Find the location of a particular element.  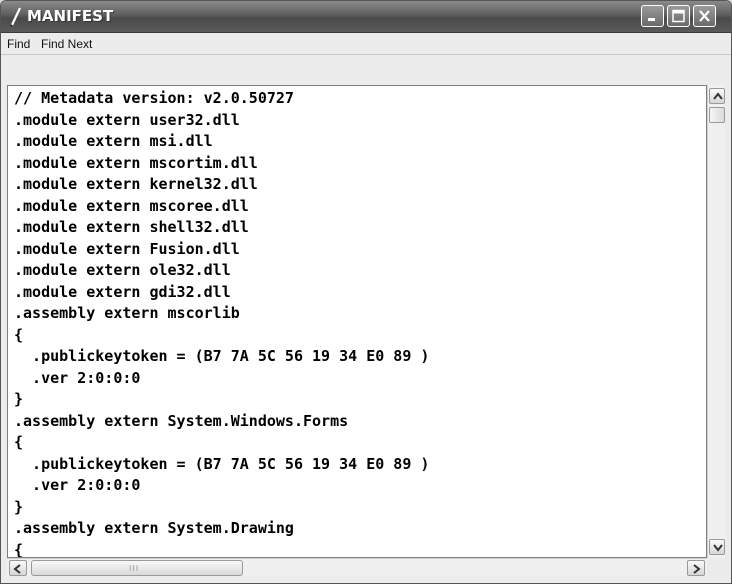

minimize-button is located at coordinates (652, 16).